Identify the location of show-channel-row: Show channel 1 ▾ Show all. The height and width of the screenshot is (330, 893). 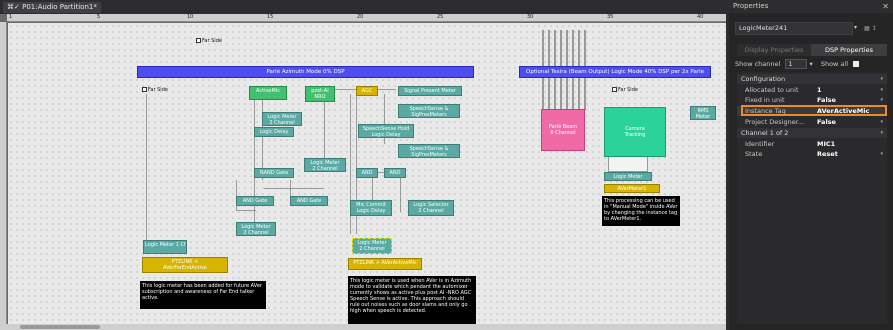
(811, 64).